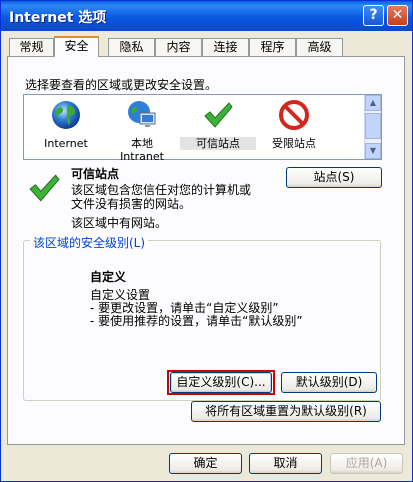 This screenshot has height=482, width=413. I want to click on scroll-thumb, so click(373, 126).